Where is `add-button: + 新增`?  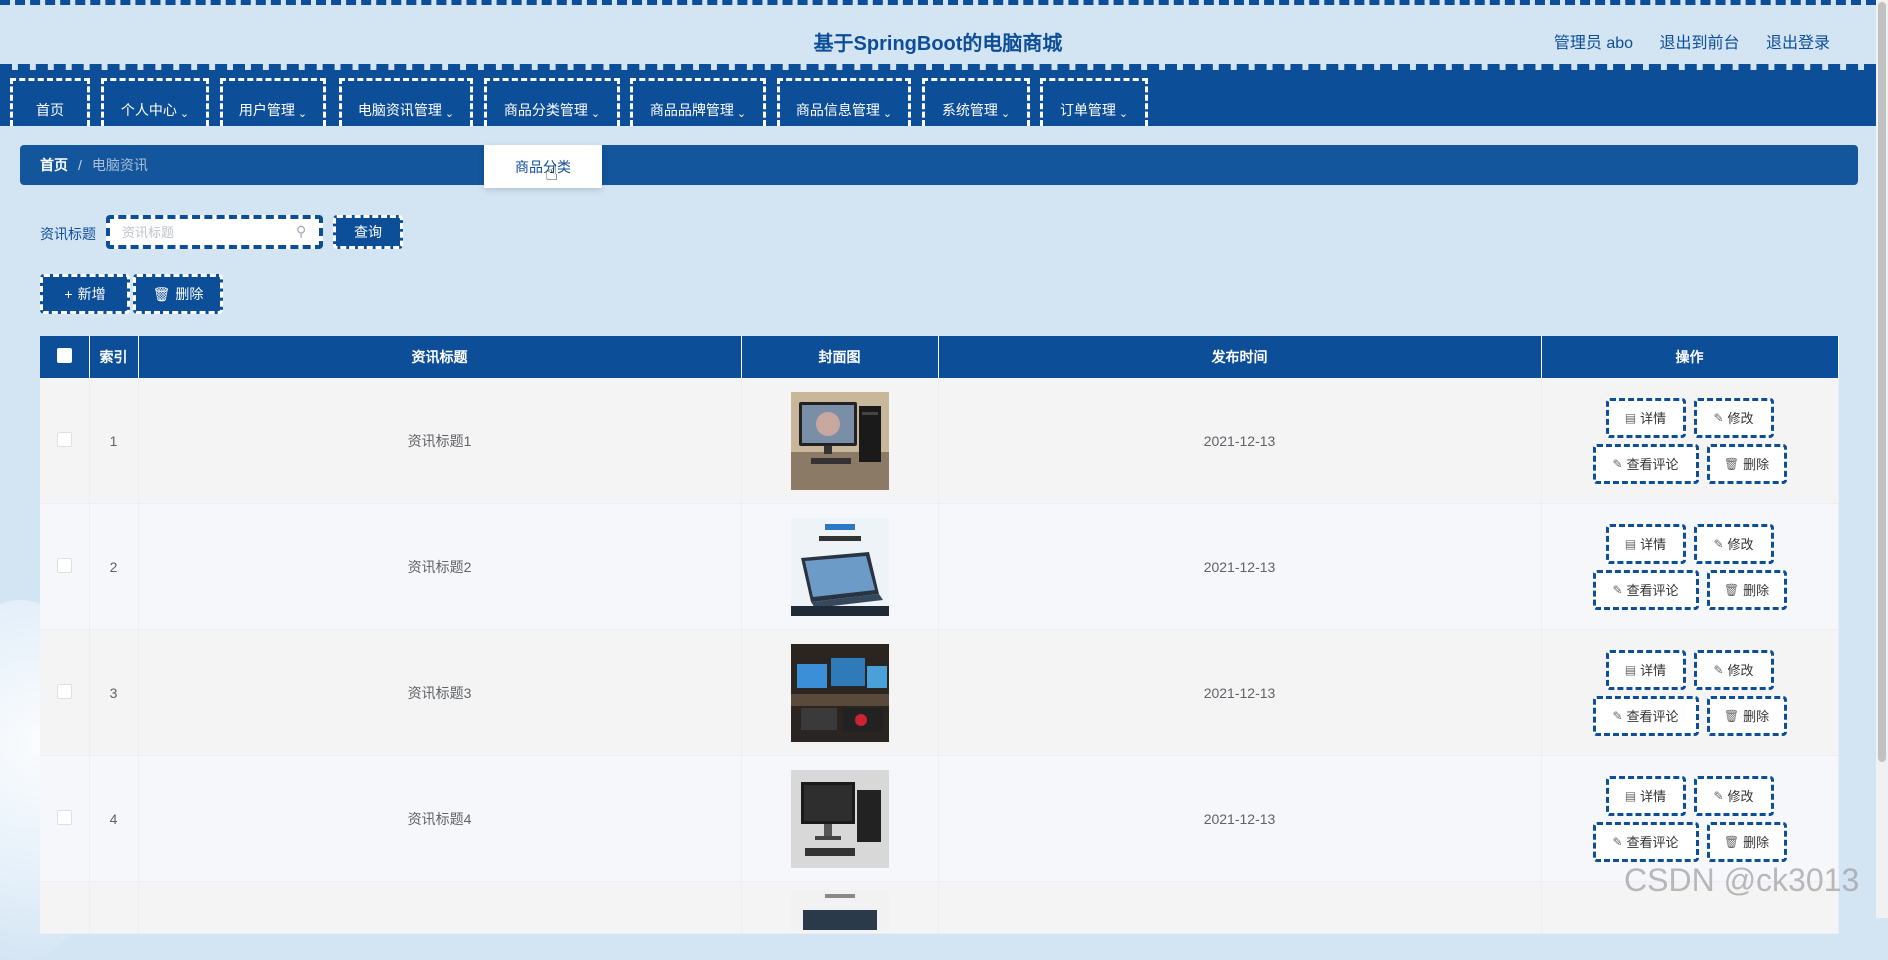
add-button: + 新增 is located at coordinates (85, 294).